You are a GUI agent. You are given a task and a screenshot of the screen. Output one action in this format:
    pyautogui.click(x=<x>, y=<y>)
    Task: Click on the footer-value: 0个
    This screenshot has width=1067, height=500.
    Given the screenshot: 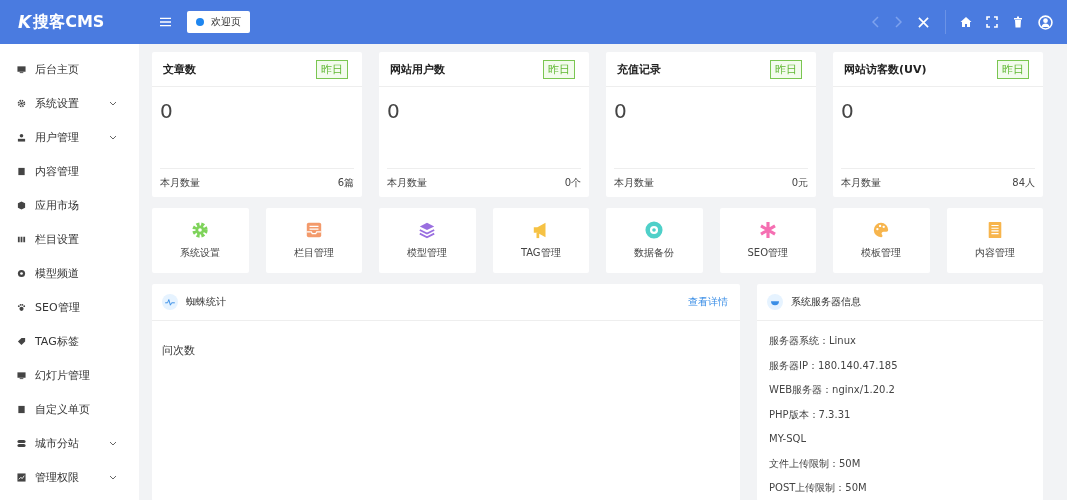 What is the action you would take?
    pyautogui.click(x=572, y=183)
    